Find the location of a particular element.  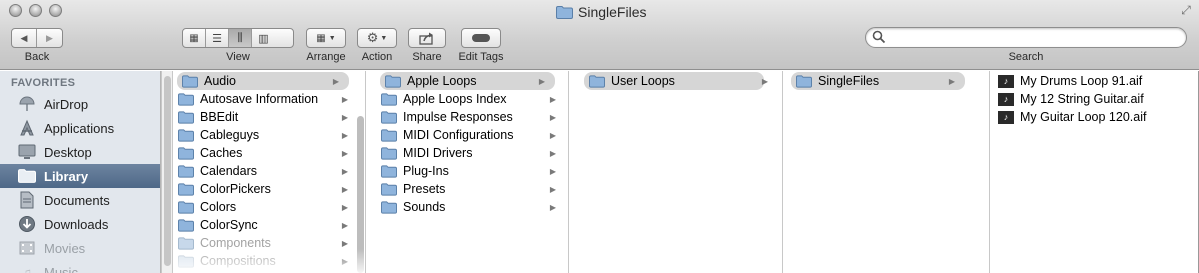

list-item-audio-file: ♪ My 12 String Guitar.aif is located at coordinates (1093, 99).